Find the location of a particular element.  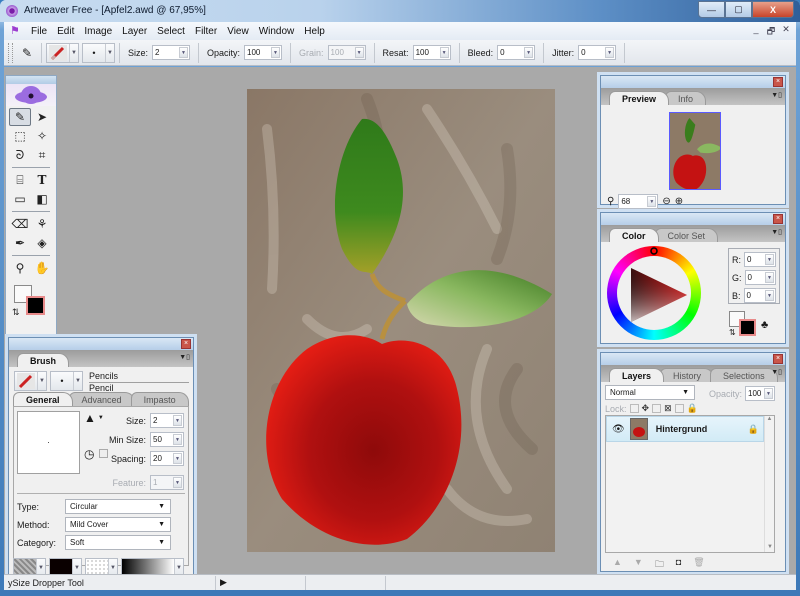

red-input: 0 ▼ is located at coordinates (760, 259).